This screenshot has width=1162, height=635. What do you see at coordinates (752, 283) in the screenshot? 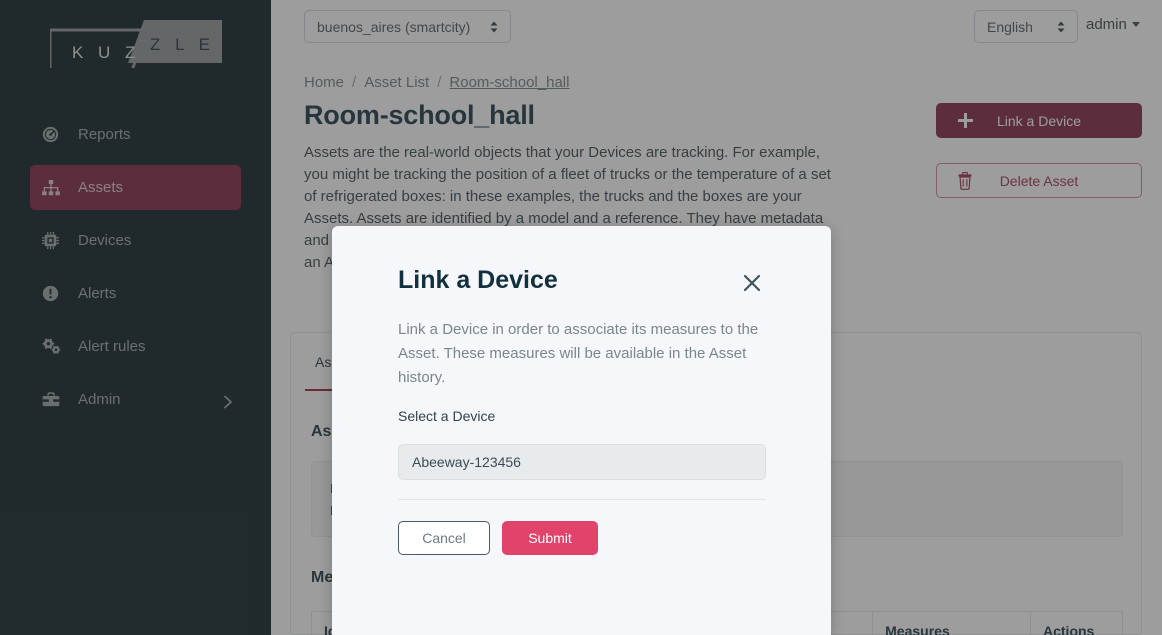
I see `close-icon` at bounding box center [752, 283].